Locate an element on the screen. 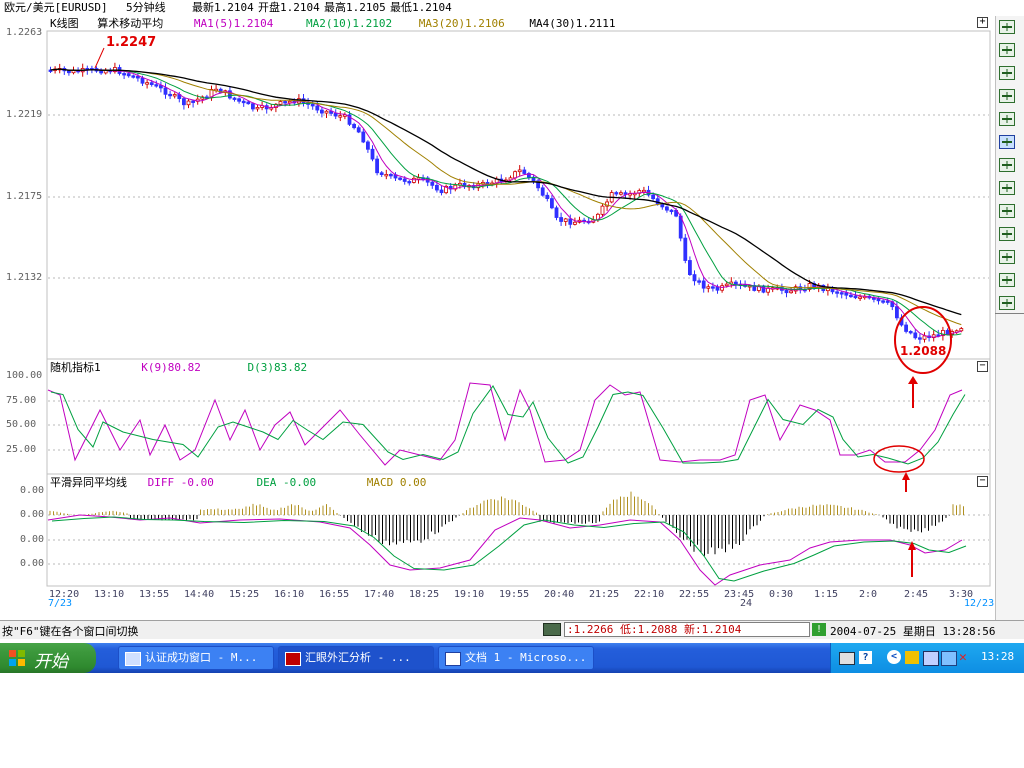  macd-panel-title: 平滑异同平均线 DIFF -0.00 DEA -0.00 MACD 0.00 is located at coordinates (238, 483).